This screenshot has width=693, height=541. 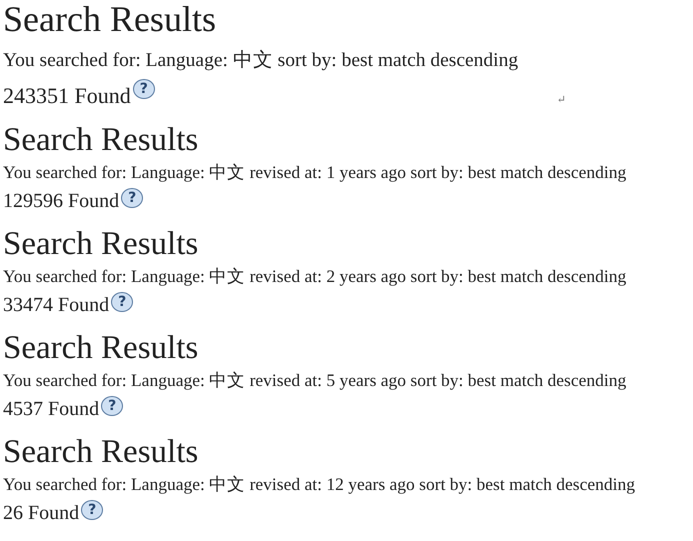 I want to click on return-mark: ↵, so click(x=561, y=100).